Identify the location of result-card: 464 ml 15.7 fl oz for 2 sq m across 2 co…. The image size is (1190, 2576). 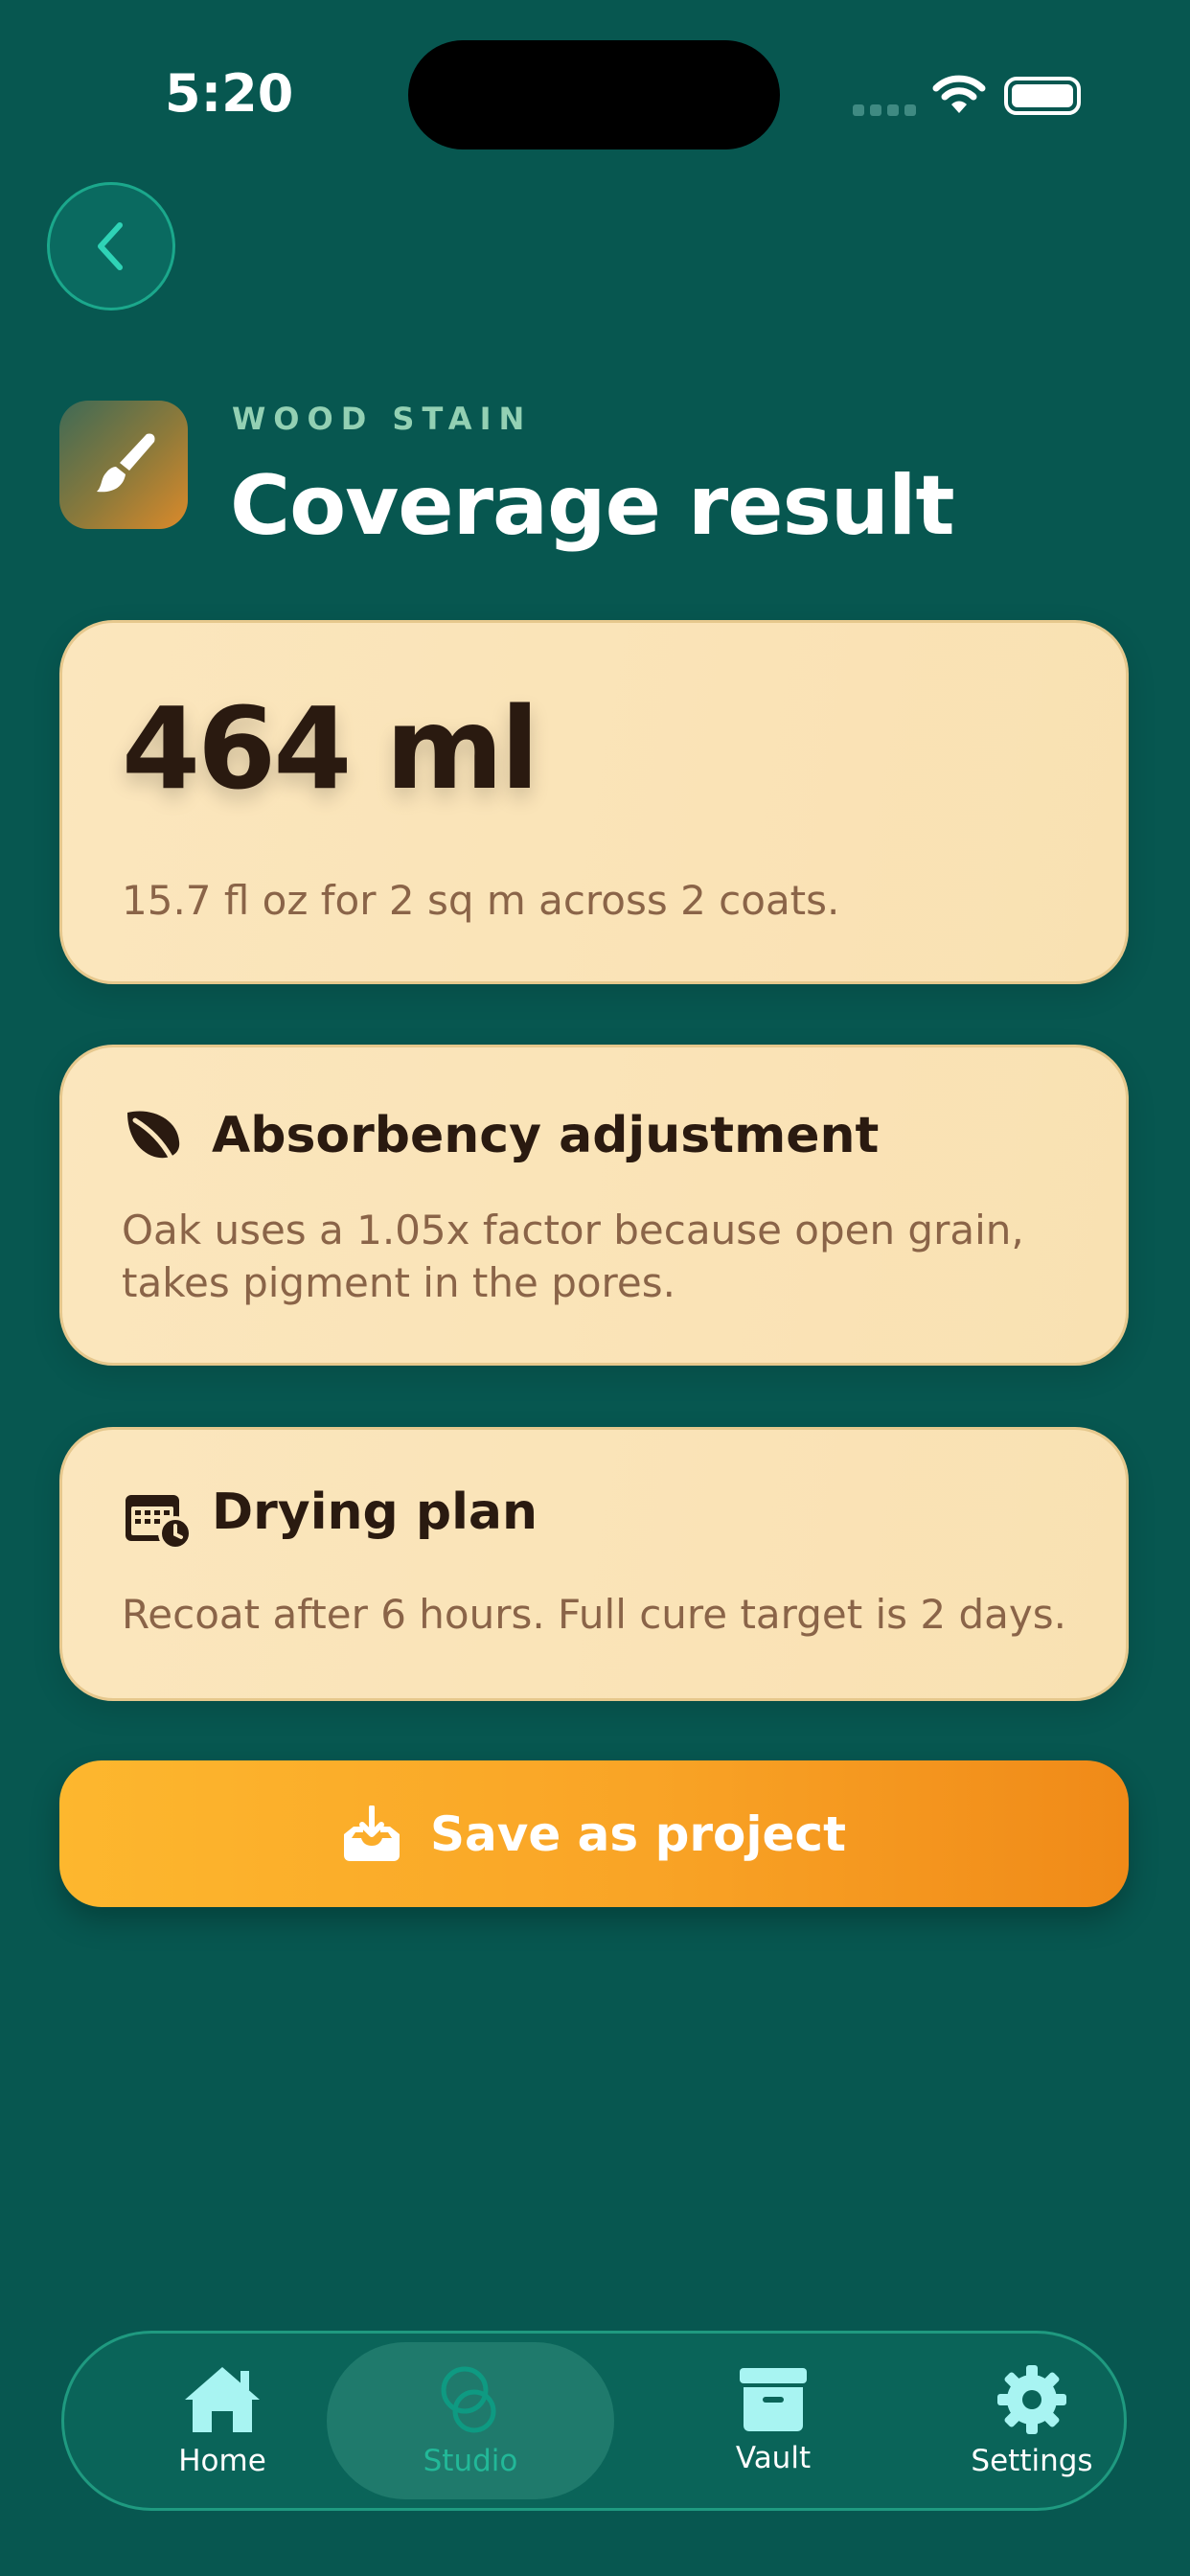
(594, 802).